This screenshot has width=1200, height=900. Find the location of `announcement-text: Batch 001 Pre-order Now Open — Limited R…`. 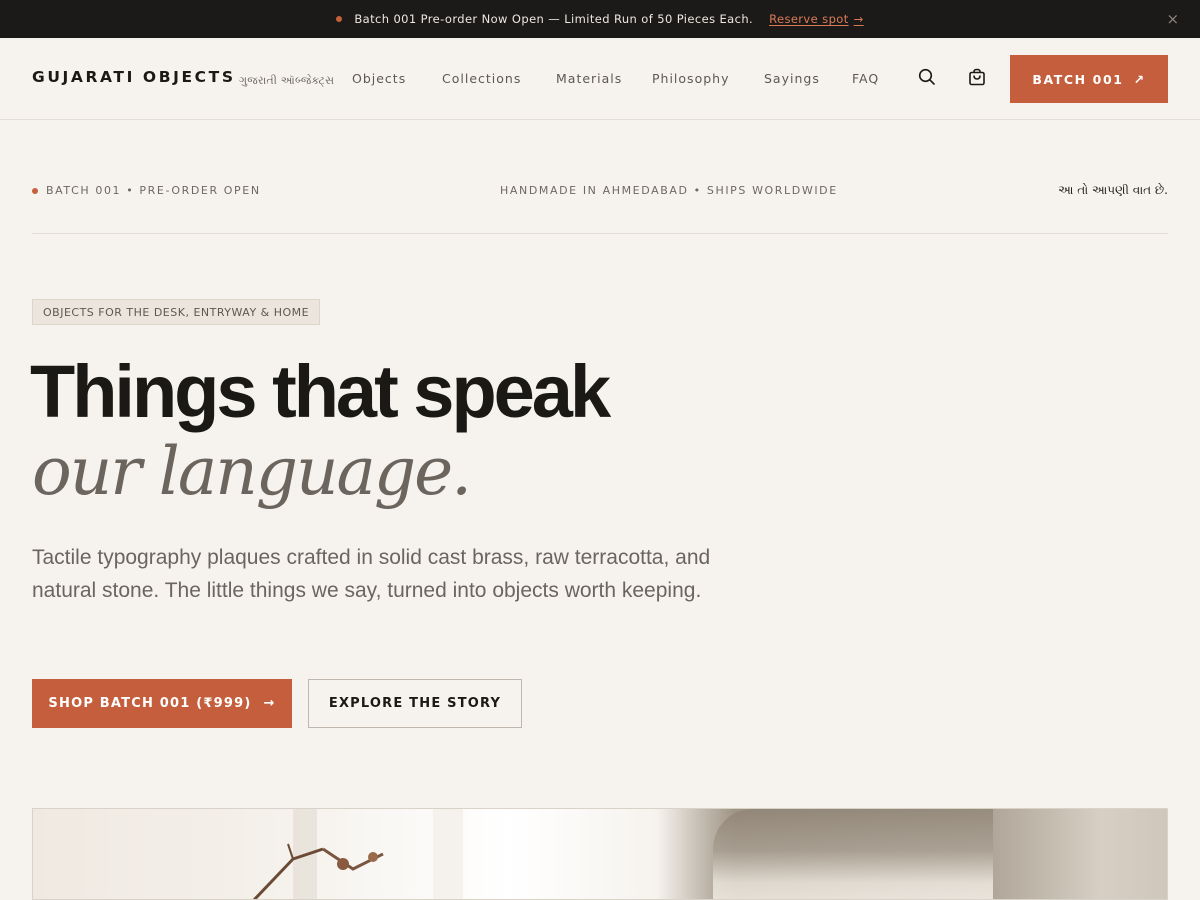

announcement-text: Batch 001 Pre-order Now Open — Limited R… is located at coordinates (554, 19).